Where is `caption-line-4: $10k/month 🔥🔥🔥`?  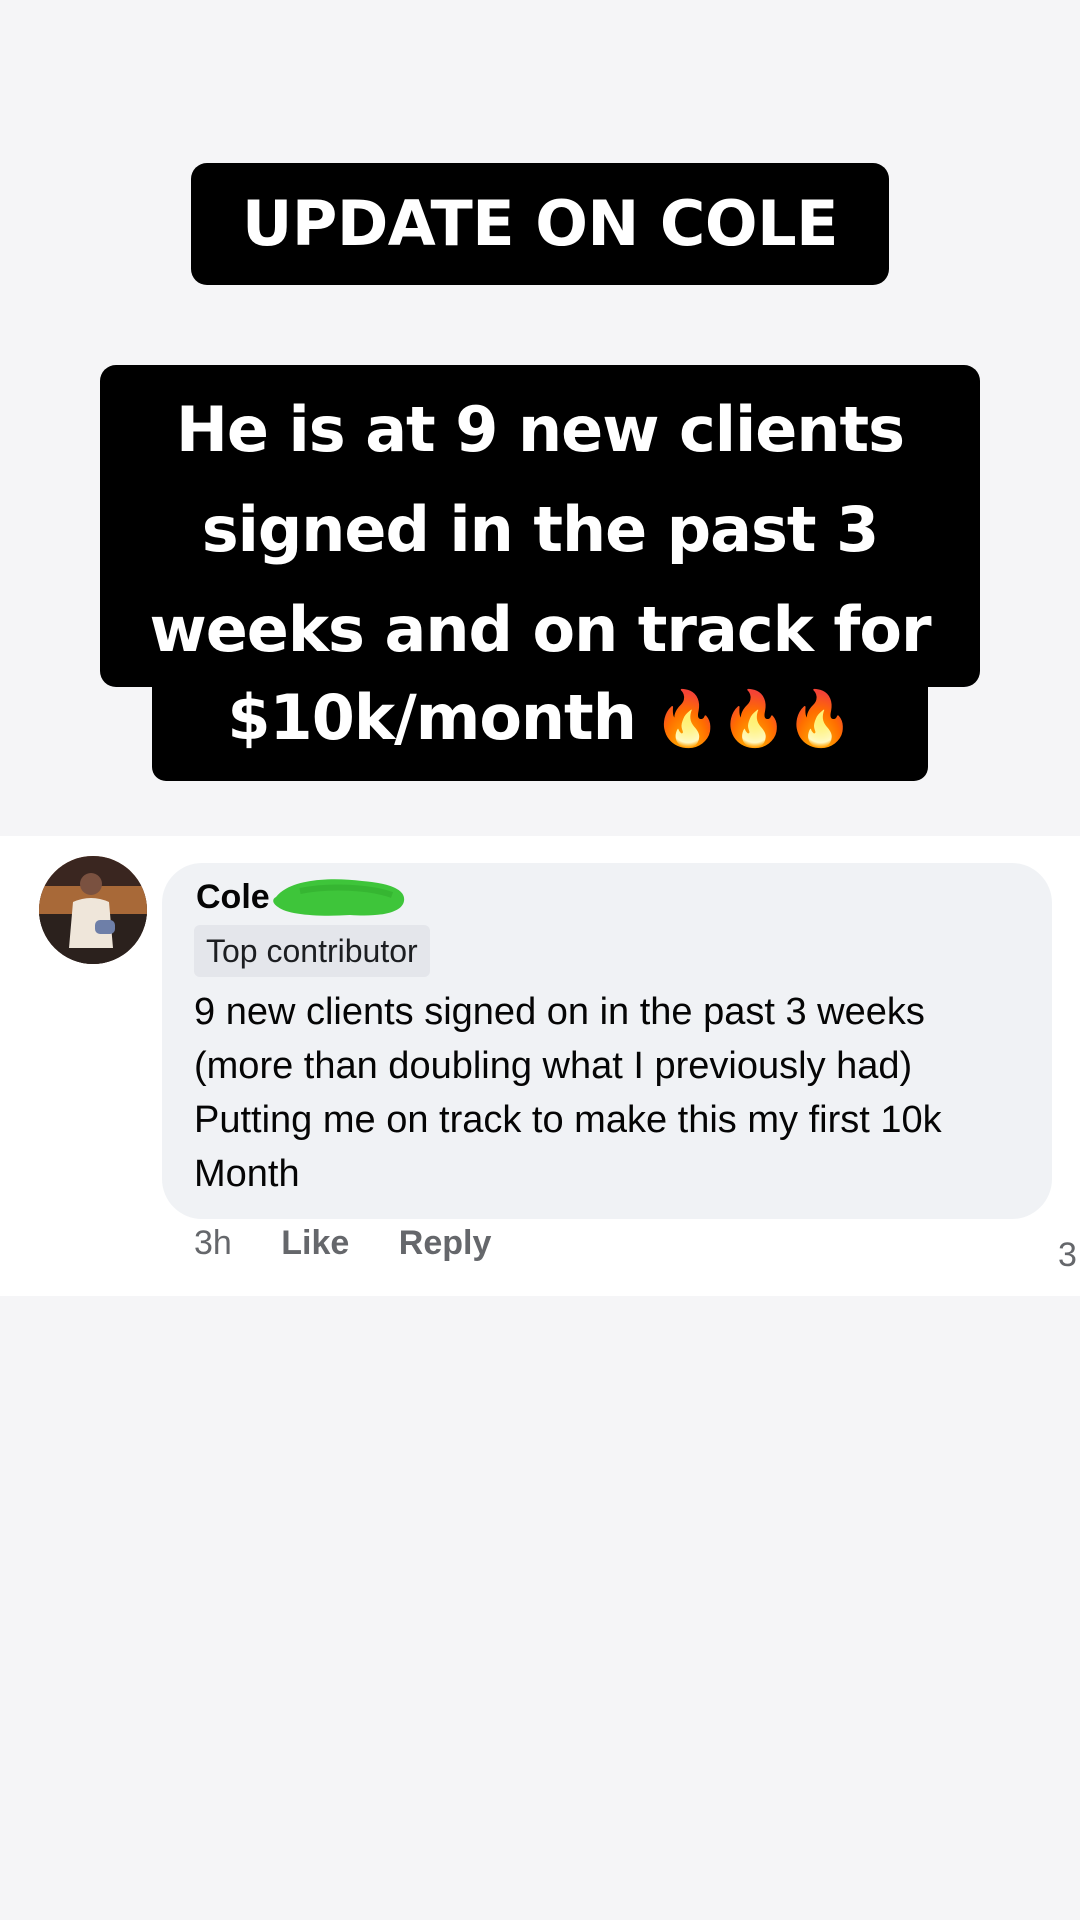 caption-line-4: $10k/month 🔥🔥🔥 is located at coordinates (540, 717).